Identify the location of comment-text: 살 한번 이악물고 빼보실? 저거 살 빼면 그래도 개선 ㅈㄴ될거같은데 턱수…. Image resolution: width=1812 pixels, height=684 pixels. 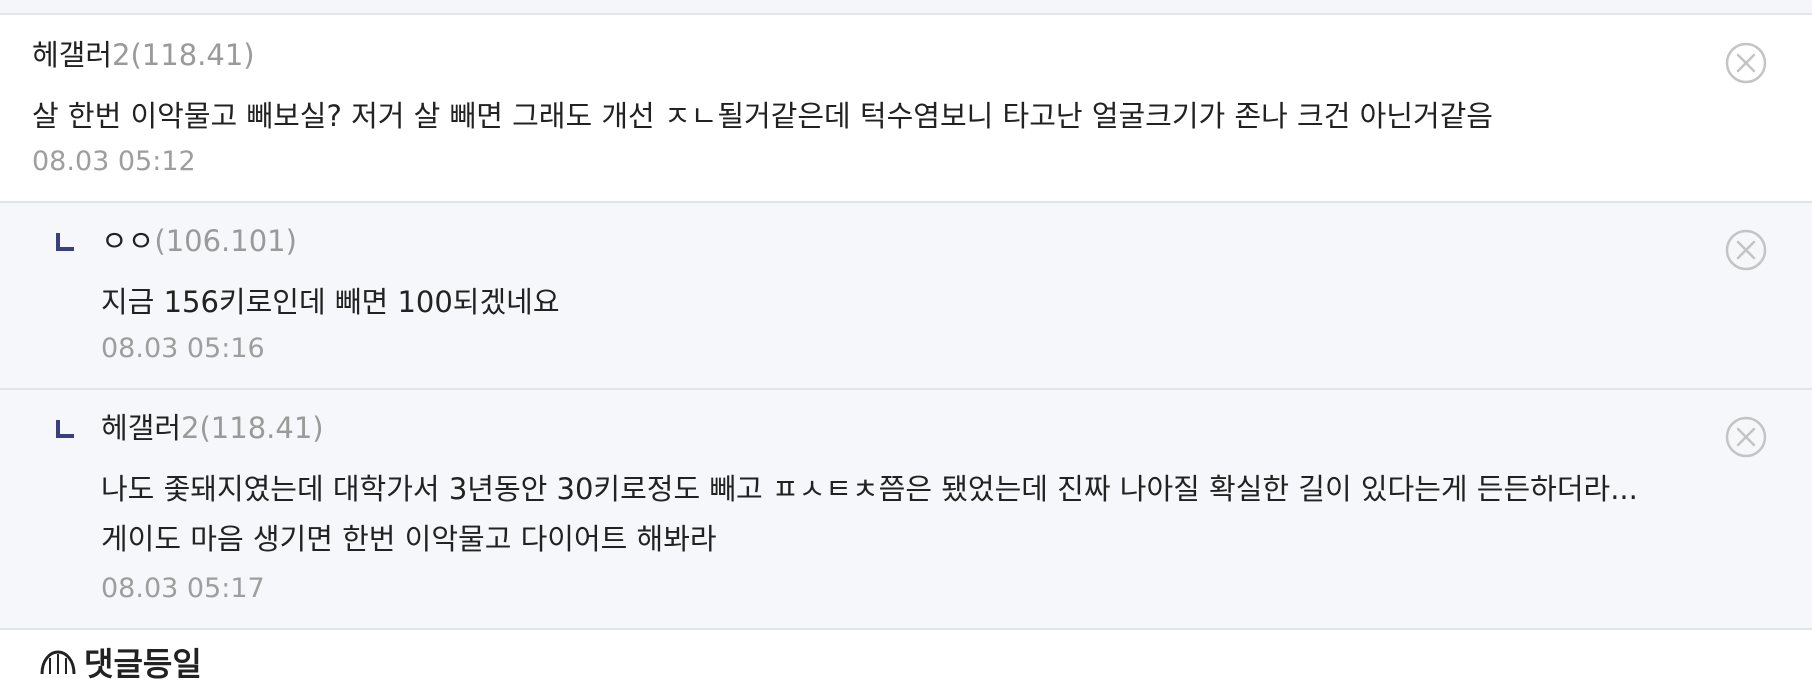
(762, 116).